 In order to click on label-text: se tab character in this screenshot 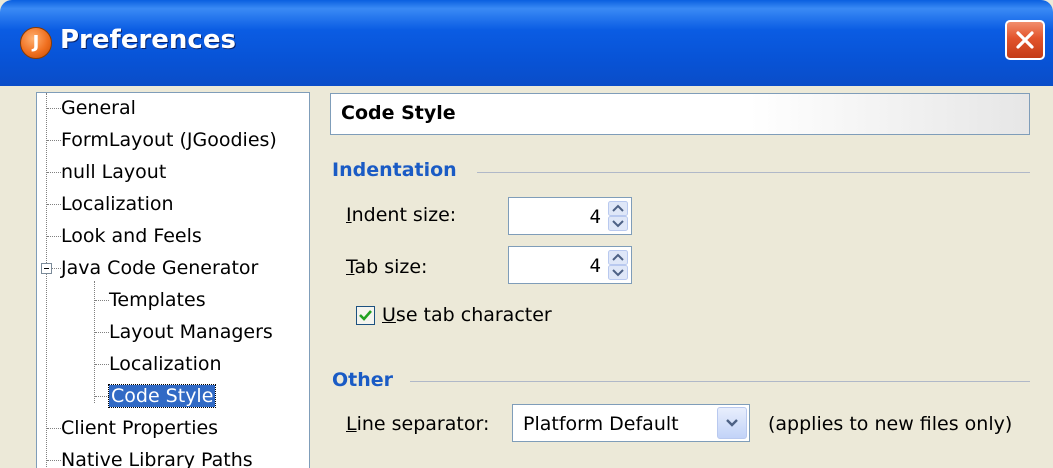, I will do `click(473, 315)`.